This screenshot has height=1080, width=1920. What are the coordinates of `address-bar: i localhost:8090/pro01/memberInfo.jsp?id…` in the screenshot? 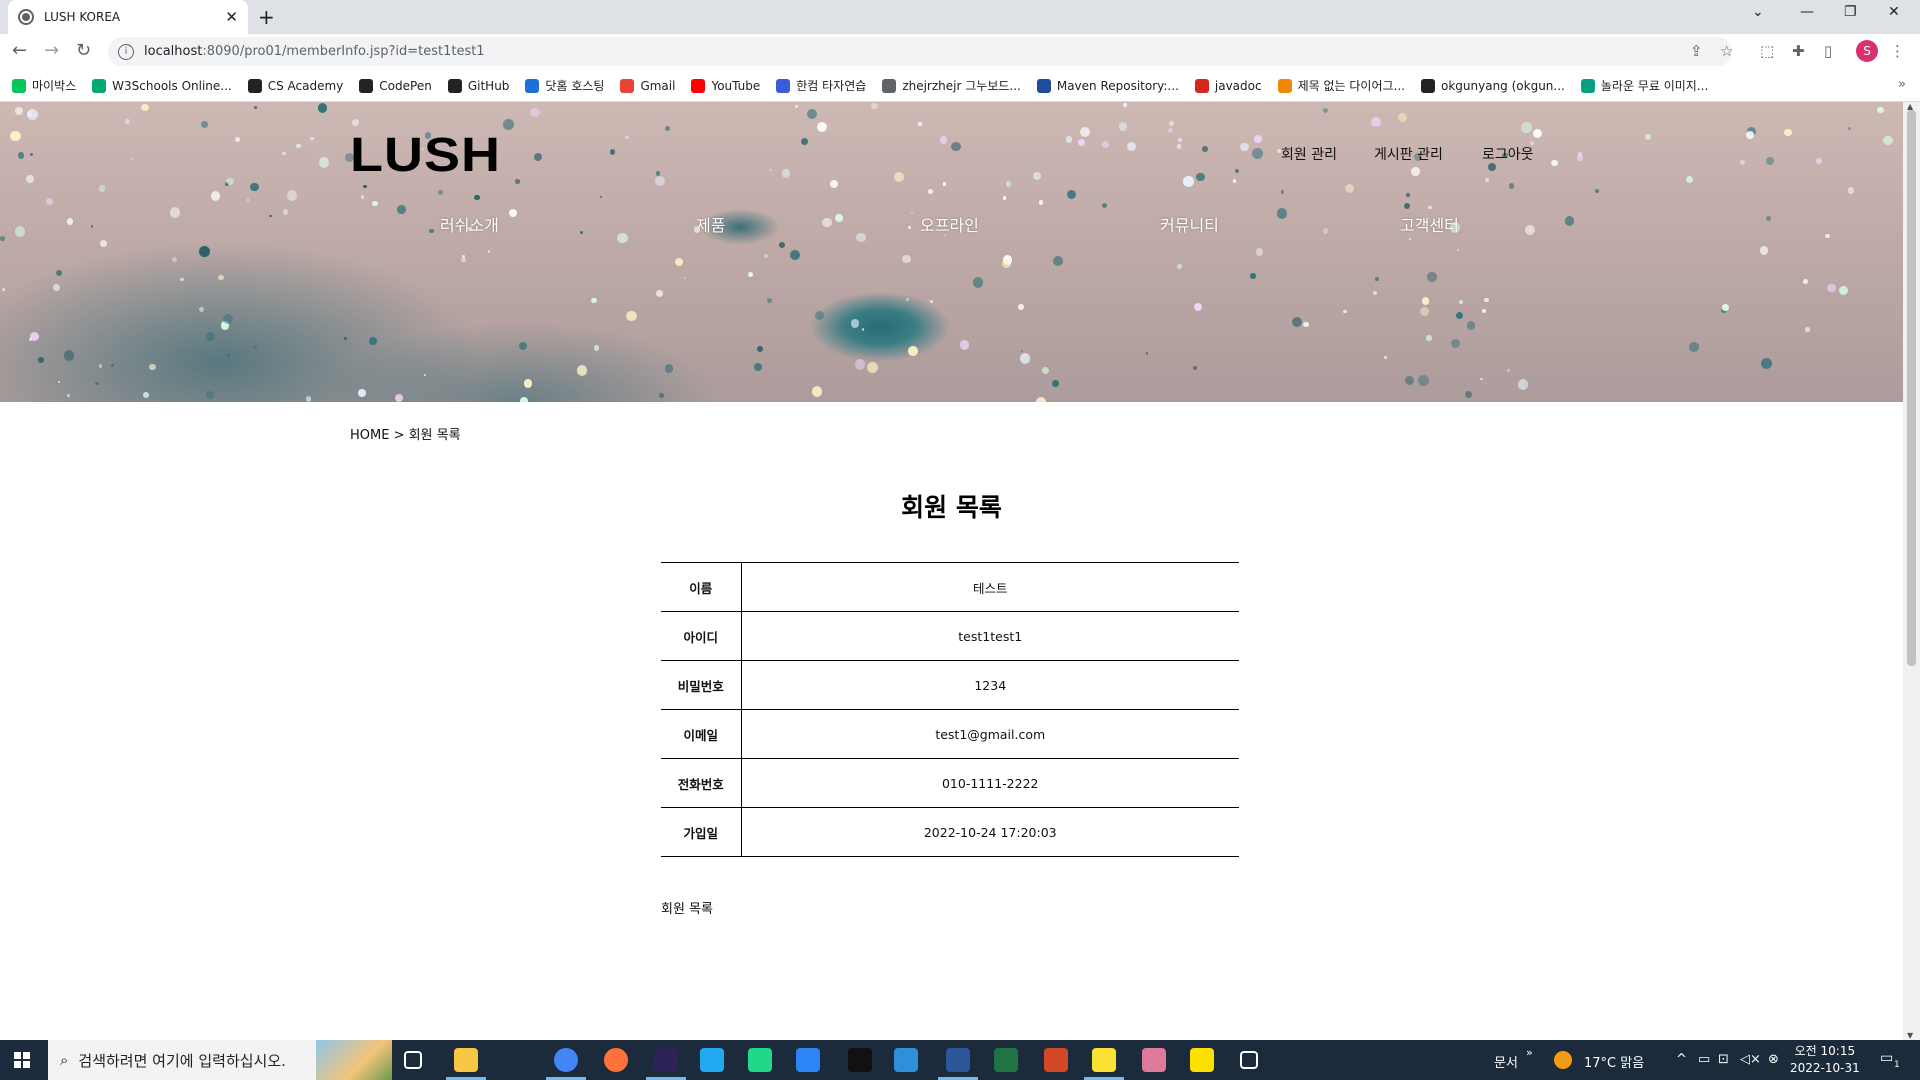 It's located at (920, 51).